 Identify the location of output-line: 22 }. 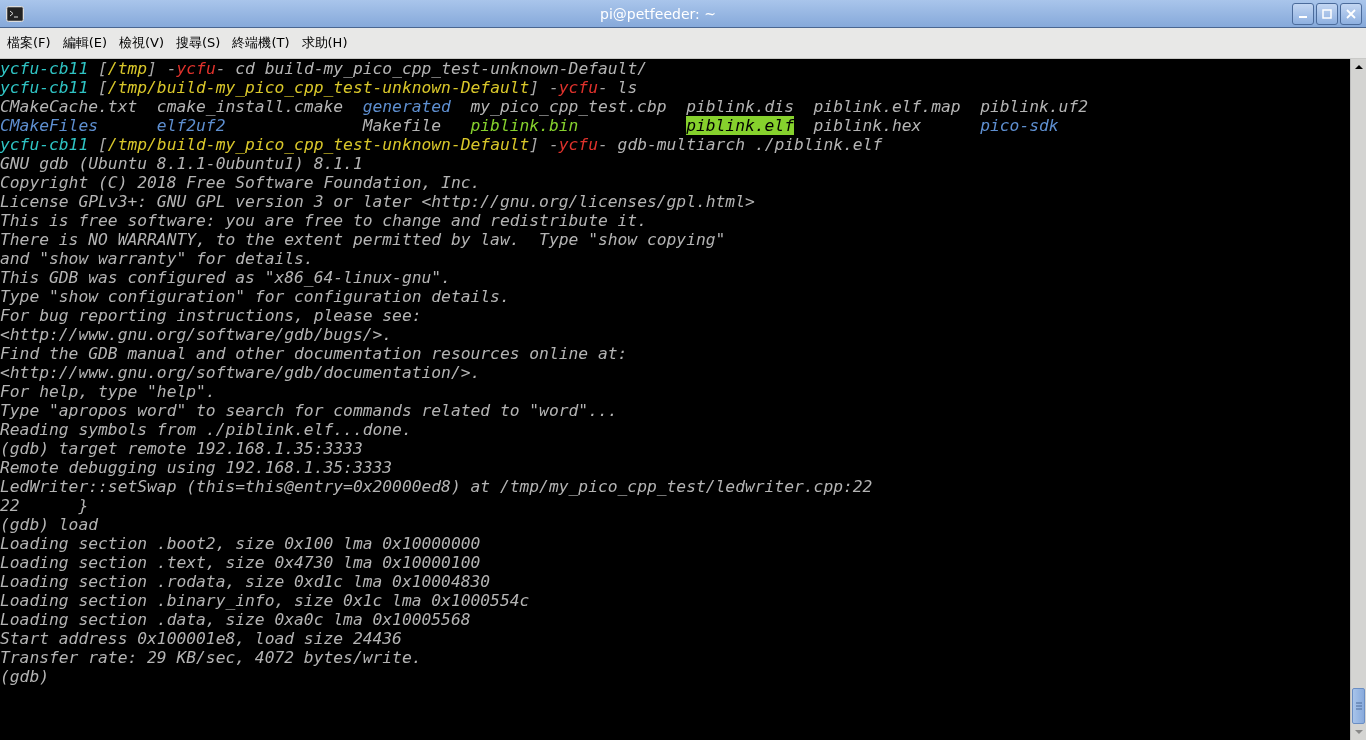
(44, 505).